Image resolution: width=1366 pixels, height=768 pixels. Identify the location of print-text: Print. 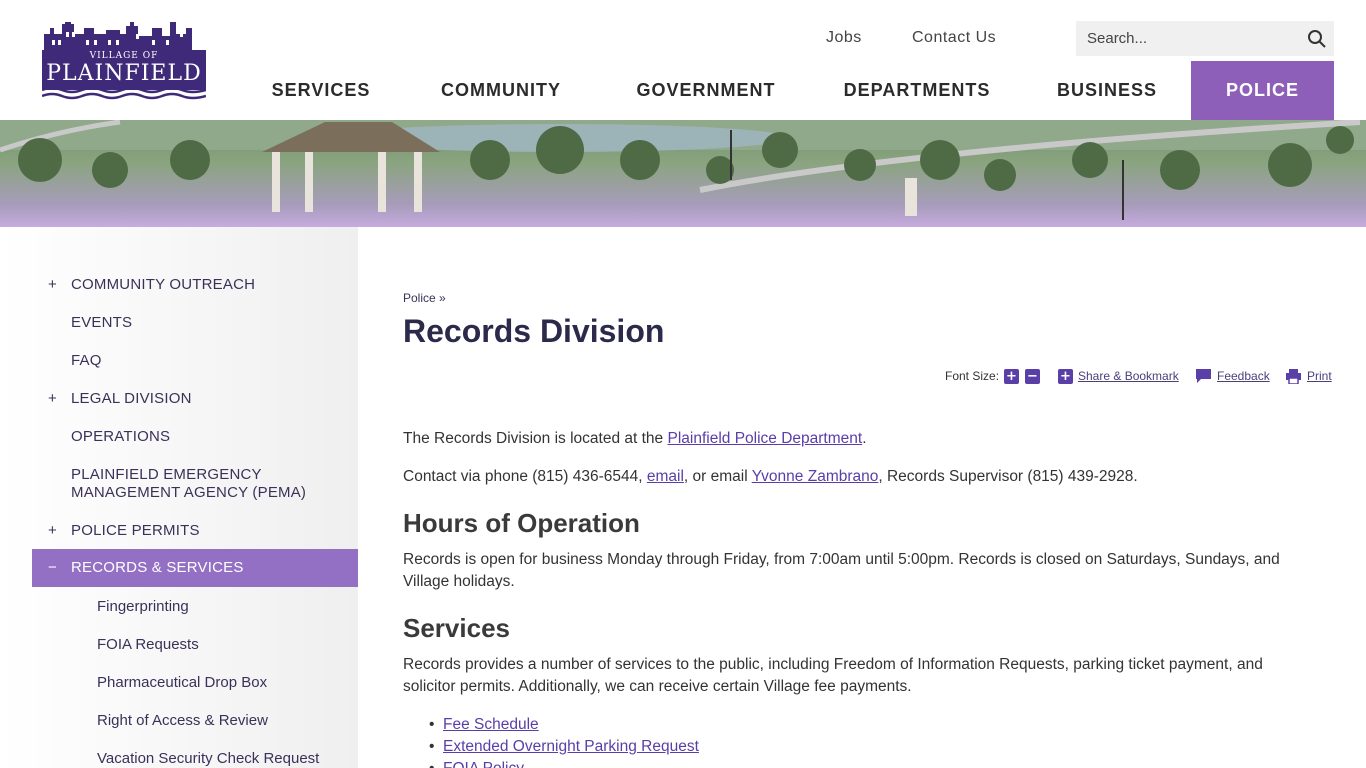
(1319, 376).